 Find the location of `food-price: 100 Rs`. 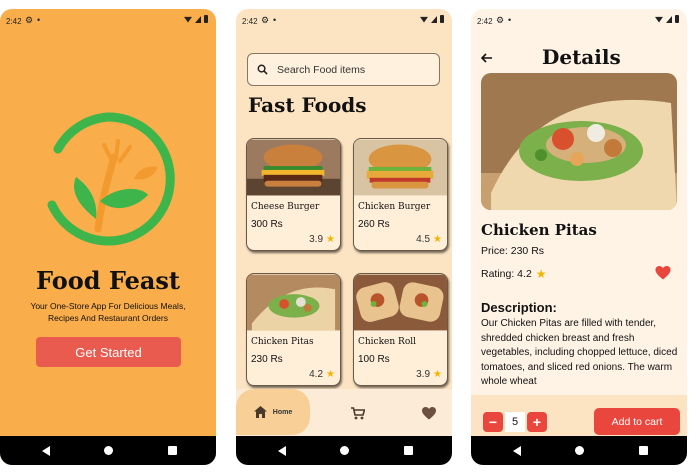

food-price: 100 Rs is located at coordinates (374, 359).